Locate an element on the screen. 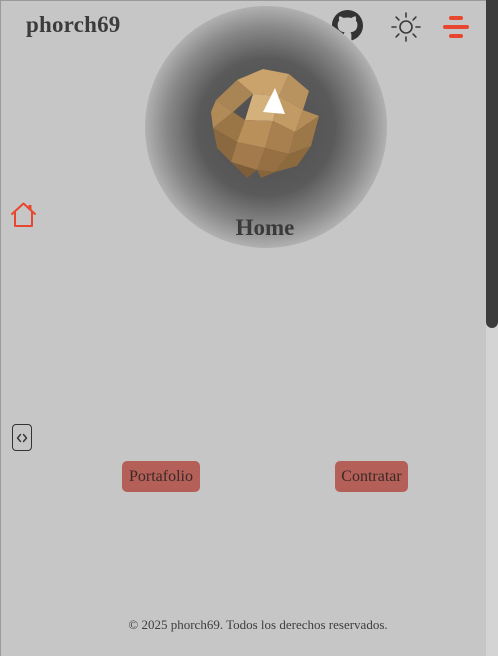  frame-border-top is located at coordinates (249, 0).